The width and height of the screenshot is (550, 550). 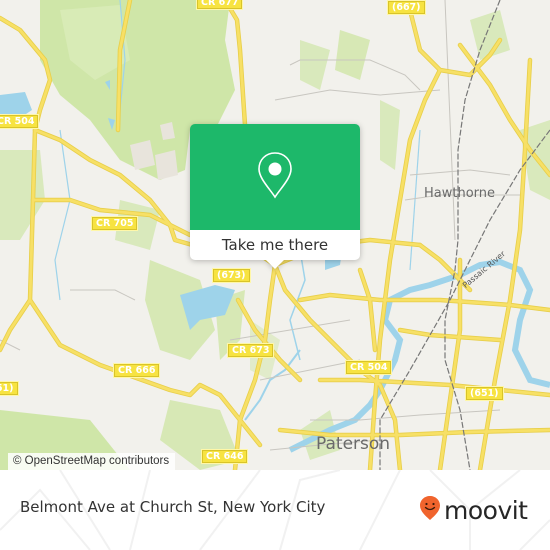 I want to click on road-shield-673: (673), so click(x=231, y=275).